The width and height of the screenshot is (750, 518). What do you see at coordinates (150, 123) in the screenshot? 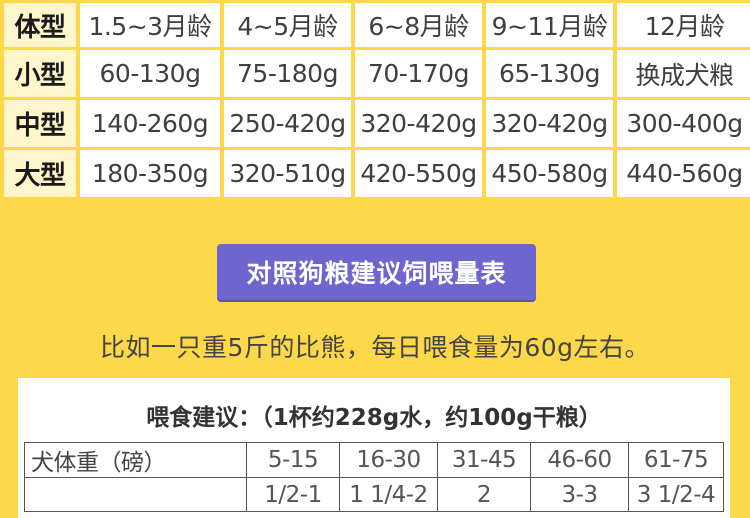
I see `size-table-cell: 140-260g` at bounding box center [150, 123].